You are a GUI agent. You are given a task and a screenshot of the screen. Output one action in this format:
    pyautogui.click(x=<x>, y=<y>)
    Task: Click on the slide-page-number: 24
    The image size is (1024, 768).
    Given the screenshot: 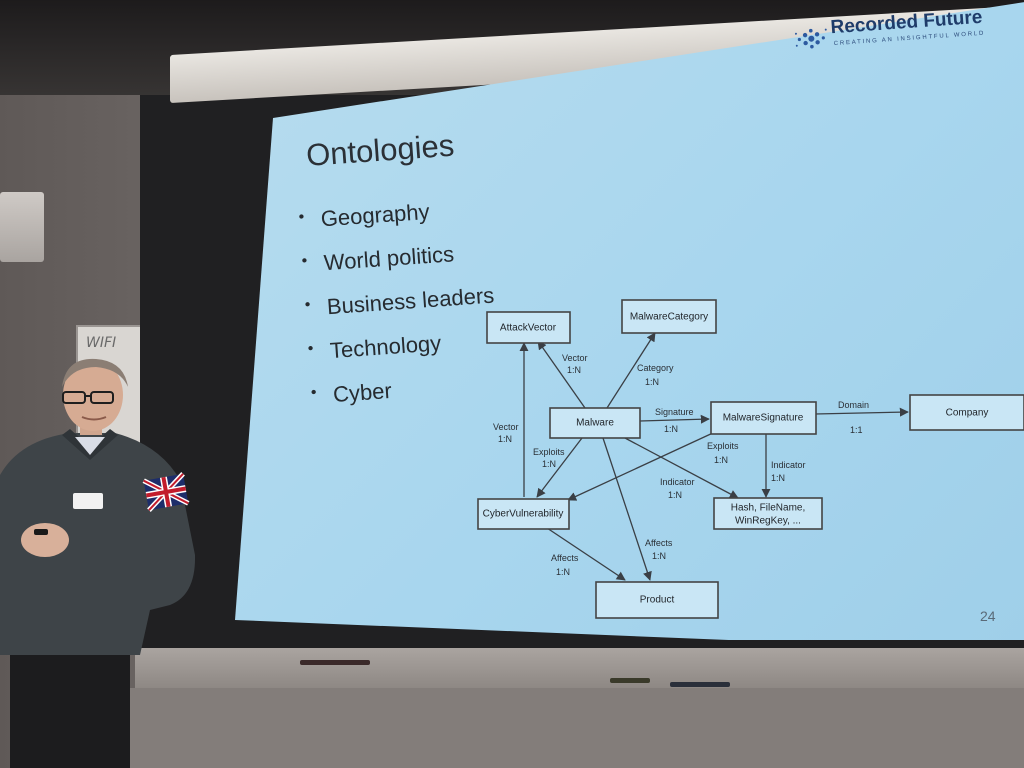 What is the action you would take?
    pyautogui.click(x=988, y=616)
    